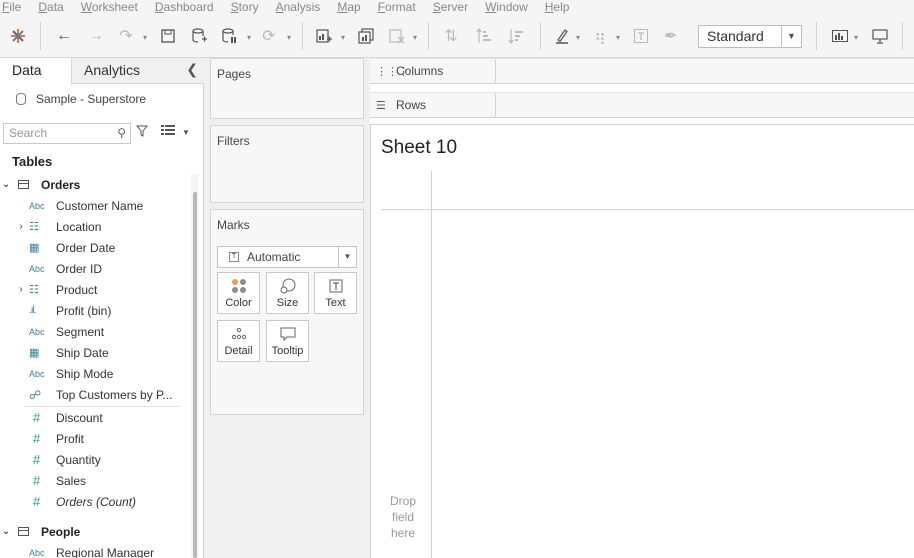  What do you see at coordinates (95, 184) in the screenshot?
I see `table-group-orders: ⌄ Orders` at bounding box center [95, 184].